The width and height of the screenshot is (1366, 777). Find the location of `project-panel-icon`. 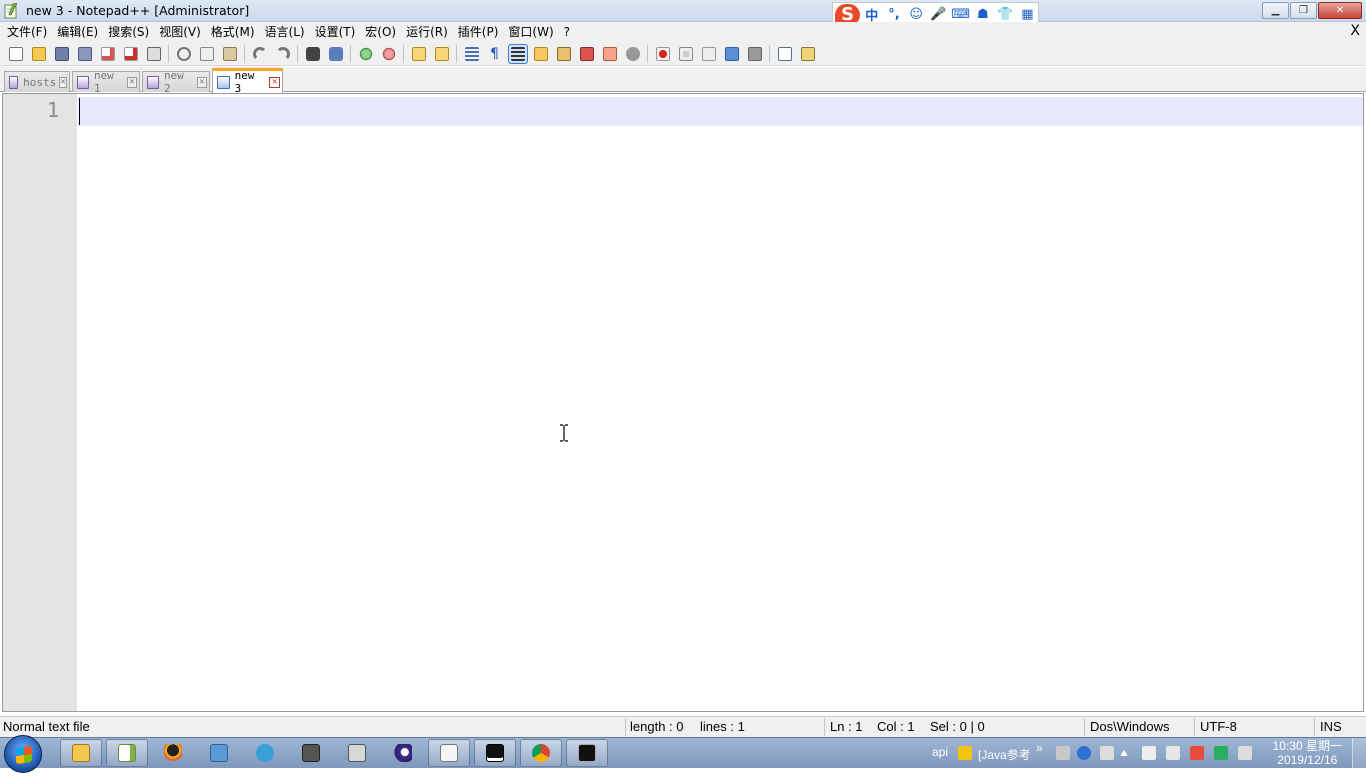

project-panel-icon is located at coordinates (633, 54).